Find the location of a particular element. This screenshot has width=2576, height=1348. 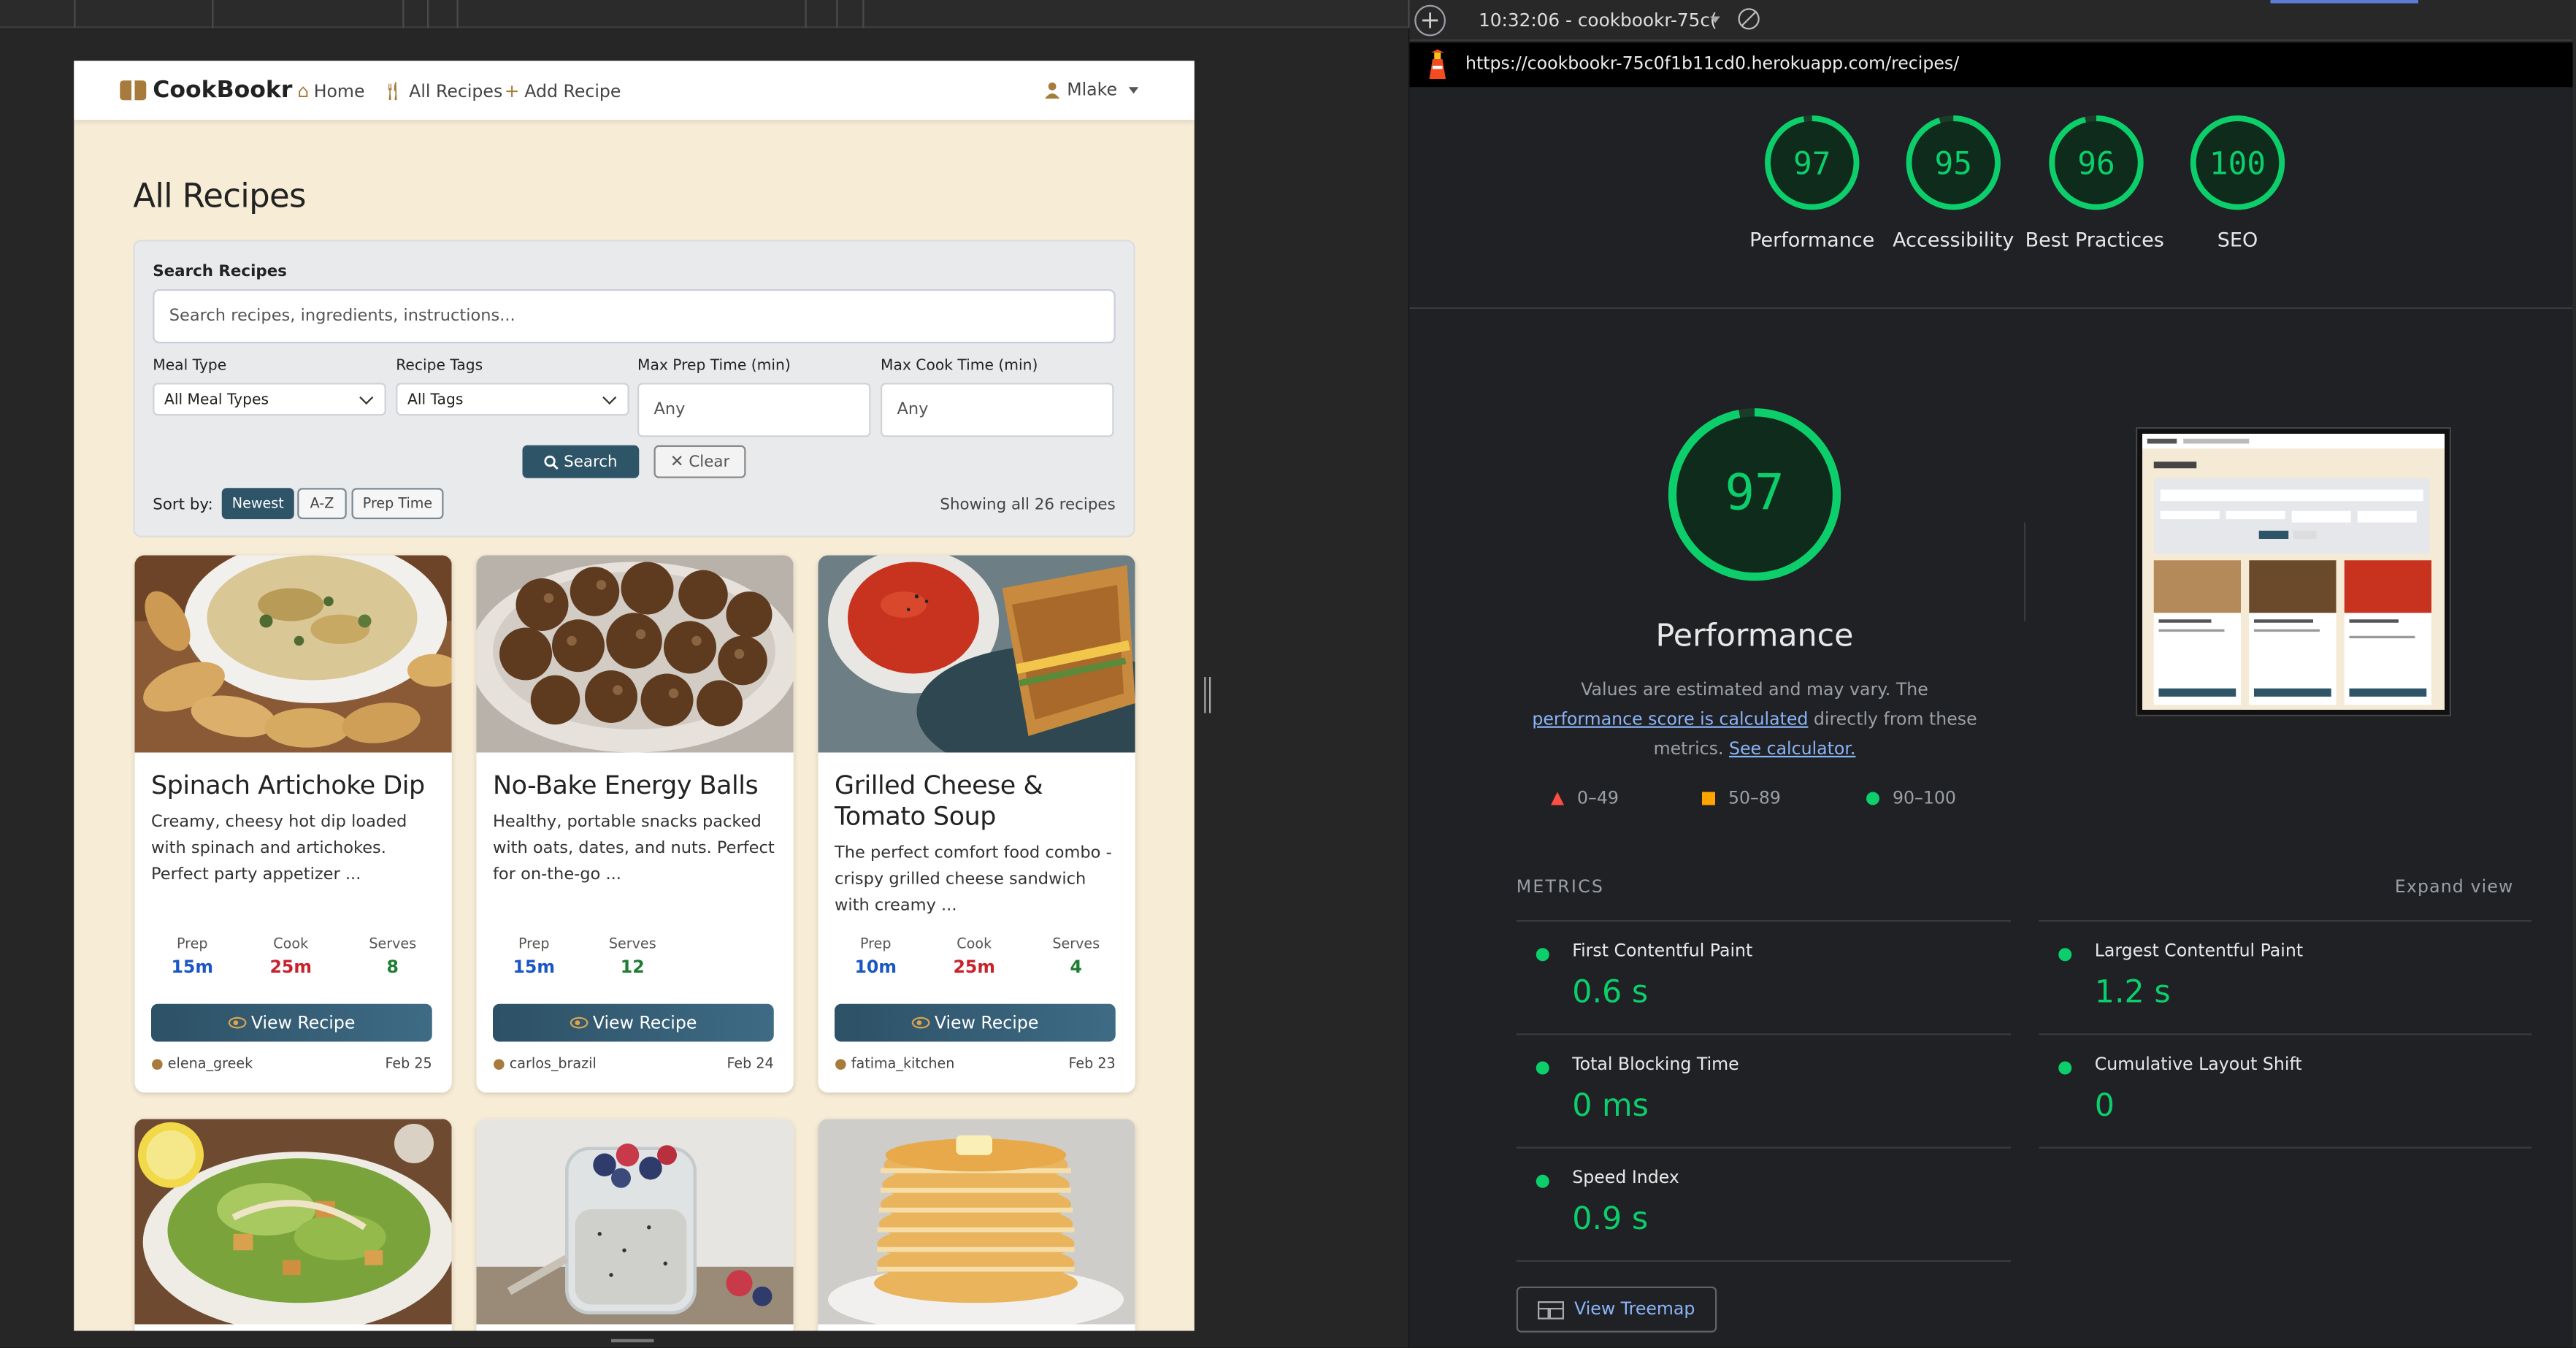

author-name: carlos_brazil is located at coordinates (553, 1064).